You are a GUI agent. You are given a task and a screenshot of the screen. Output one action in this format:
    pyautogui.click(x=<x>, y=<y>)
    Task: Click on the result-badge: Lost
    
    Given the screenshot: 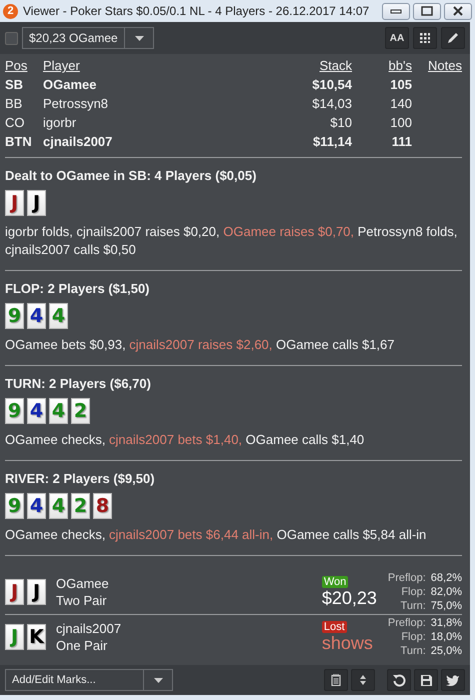 What is the action you would take?
    pyautogui.click(x=334, y=626)
    